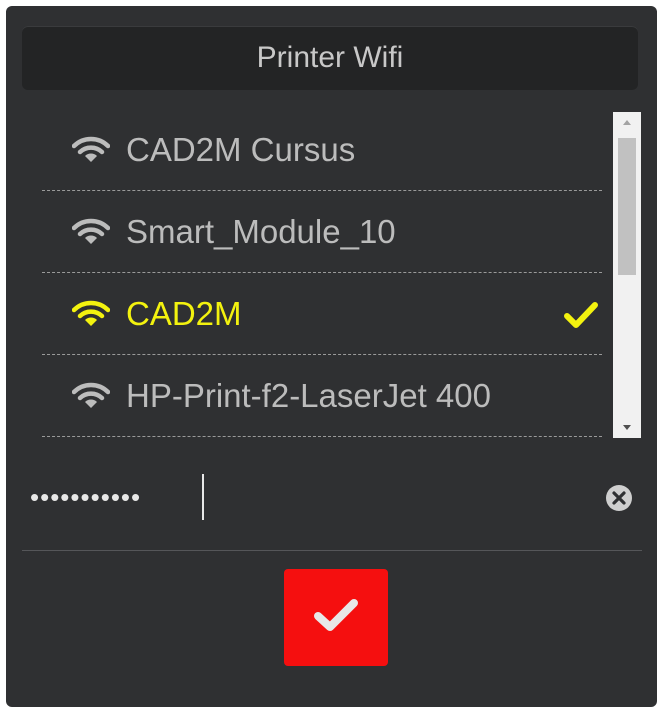 Image resolution: width=659 pixels, height=711 pixels. I want to click on checkmark-icon, so click(336, 617).